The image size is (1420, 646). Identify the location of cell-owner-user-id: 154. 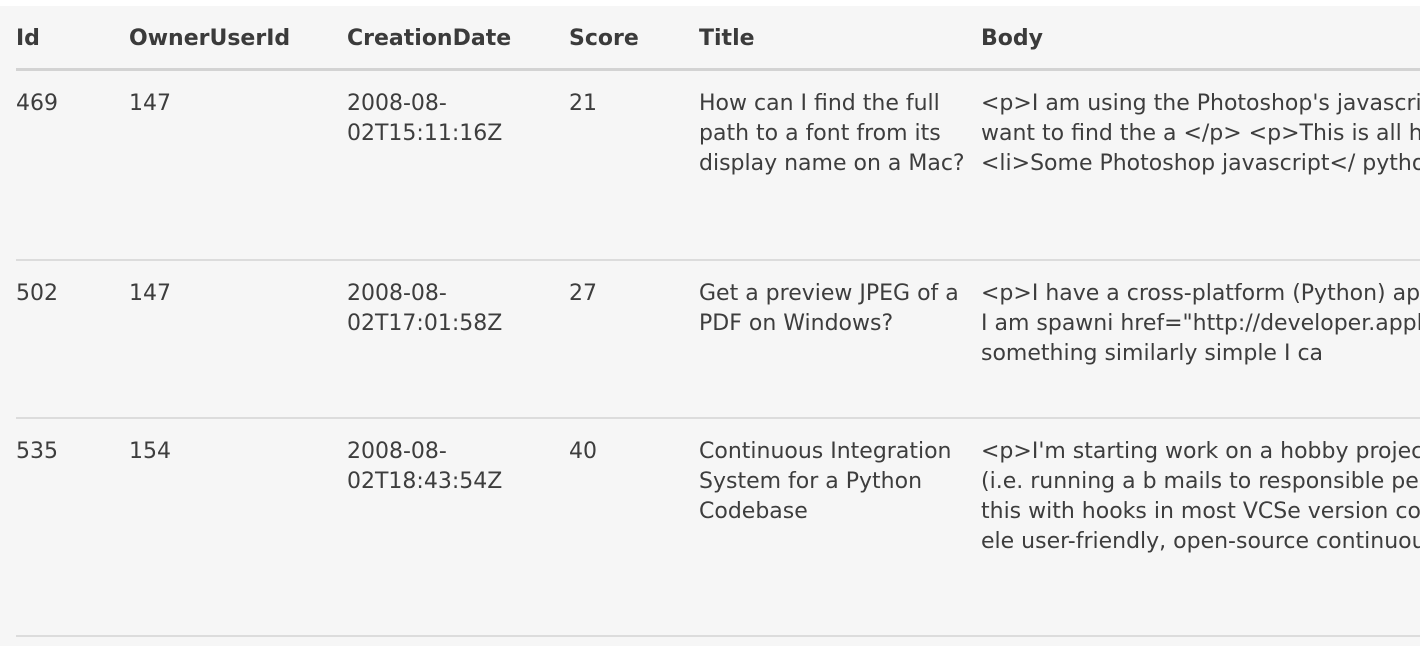
(238, 527).